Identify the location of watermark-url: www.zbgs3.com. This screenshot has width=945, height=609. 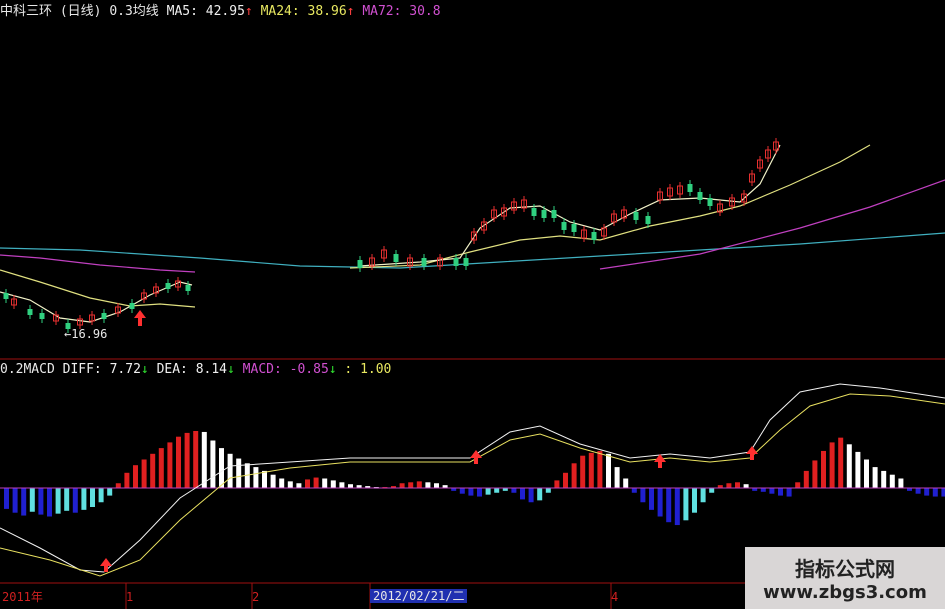
(845, 592).